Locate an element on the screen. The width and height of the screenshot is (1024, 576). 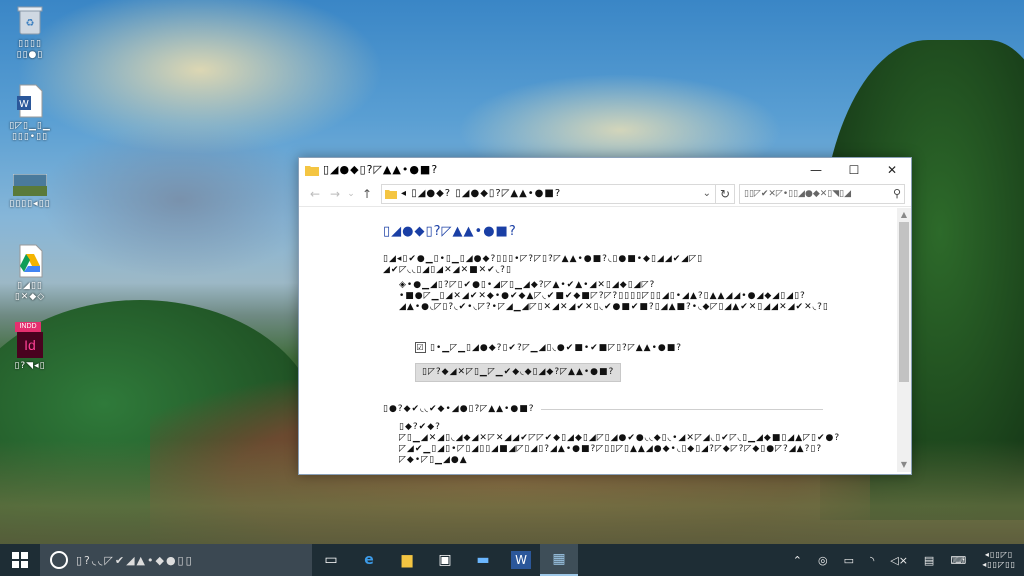
option-checkbox: ☑ is located at coordinates (420, 347).